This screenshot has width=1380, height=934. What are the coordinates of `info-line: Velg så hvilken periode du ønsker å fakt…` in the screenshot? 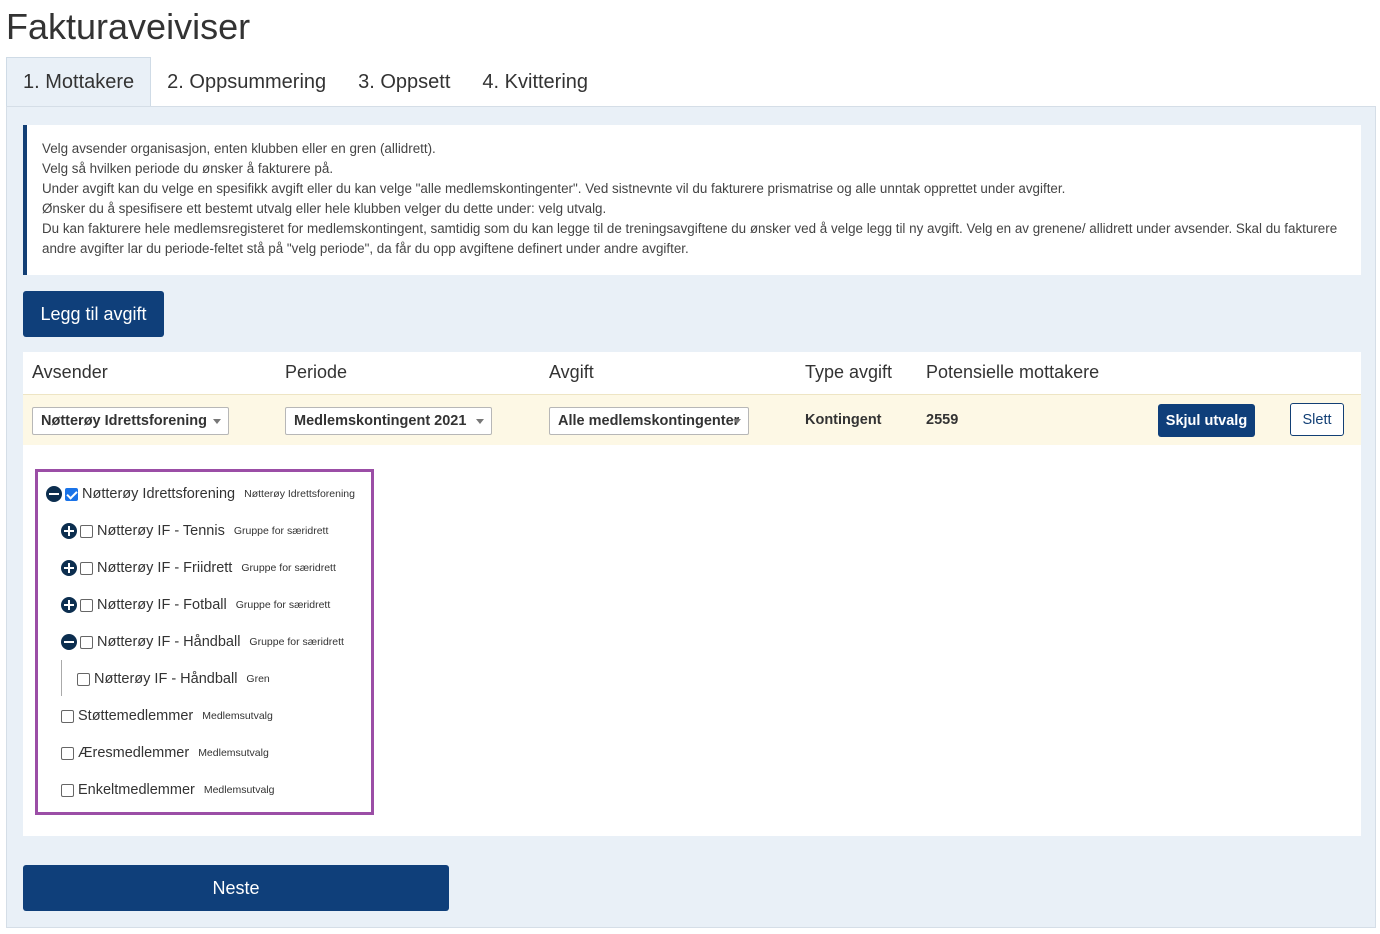 It's located at (188, 168).